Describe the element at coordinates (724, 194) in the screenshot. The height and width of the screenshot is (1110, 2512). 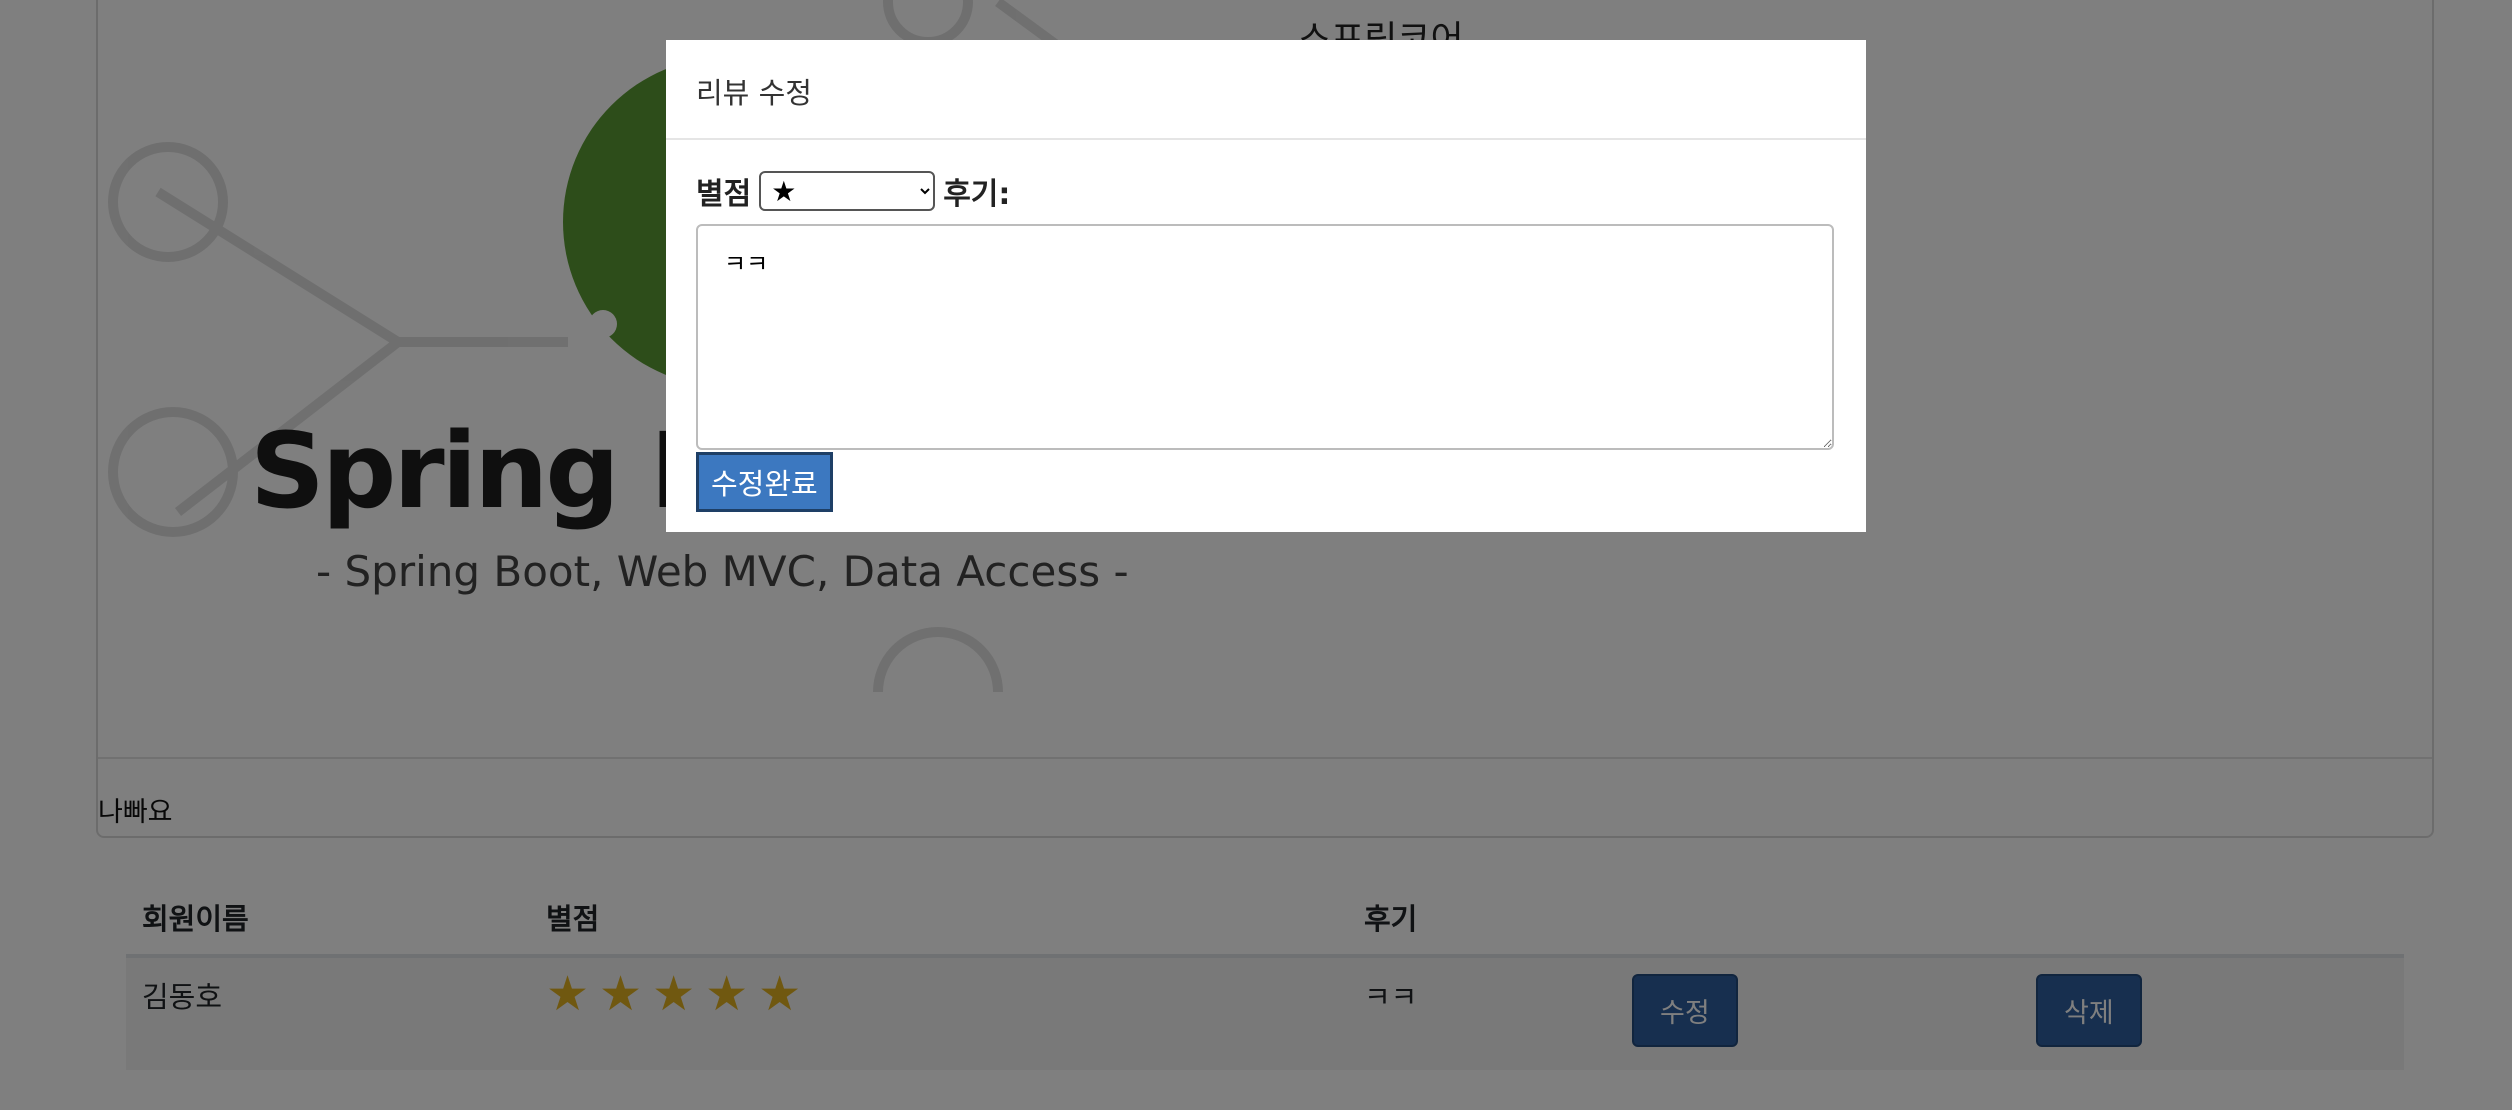
I see `rating-label: 별점` at that location.